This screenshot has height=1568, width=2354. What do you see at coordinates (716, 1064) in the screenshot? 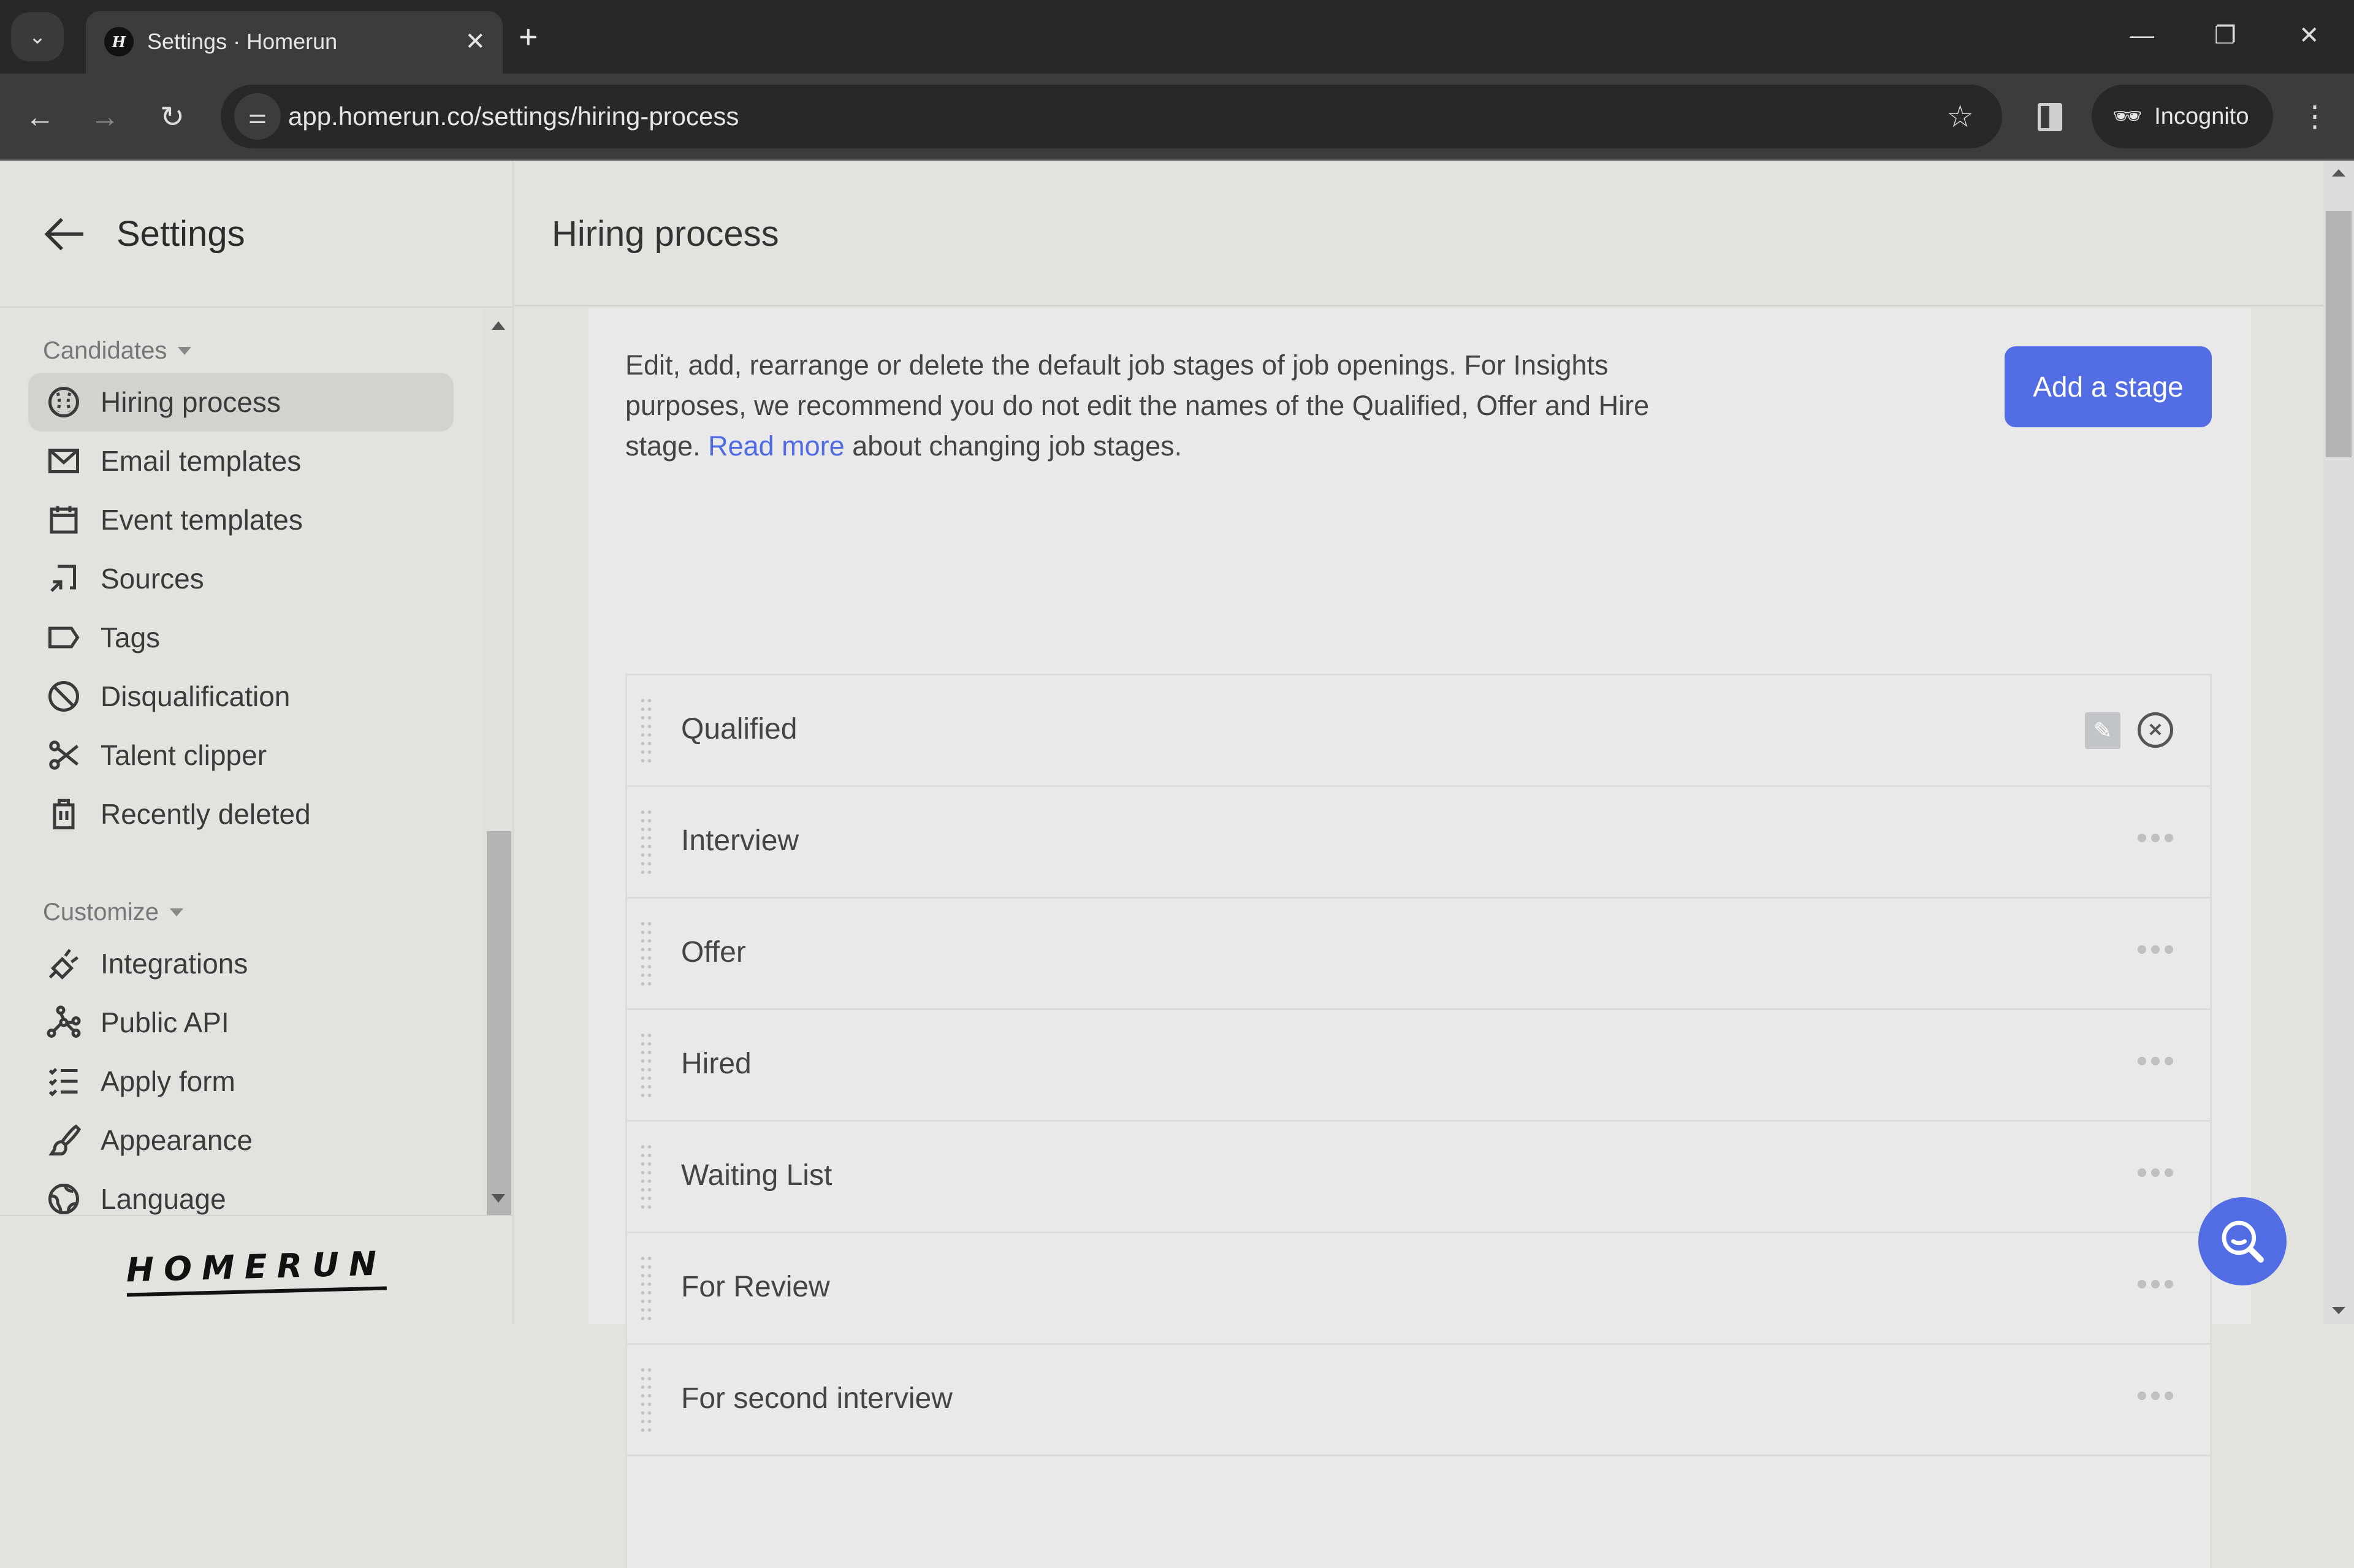
I see `stage-name: Hired` at bounding box center [716, 1064].